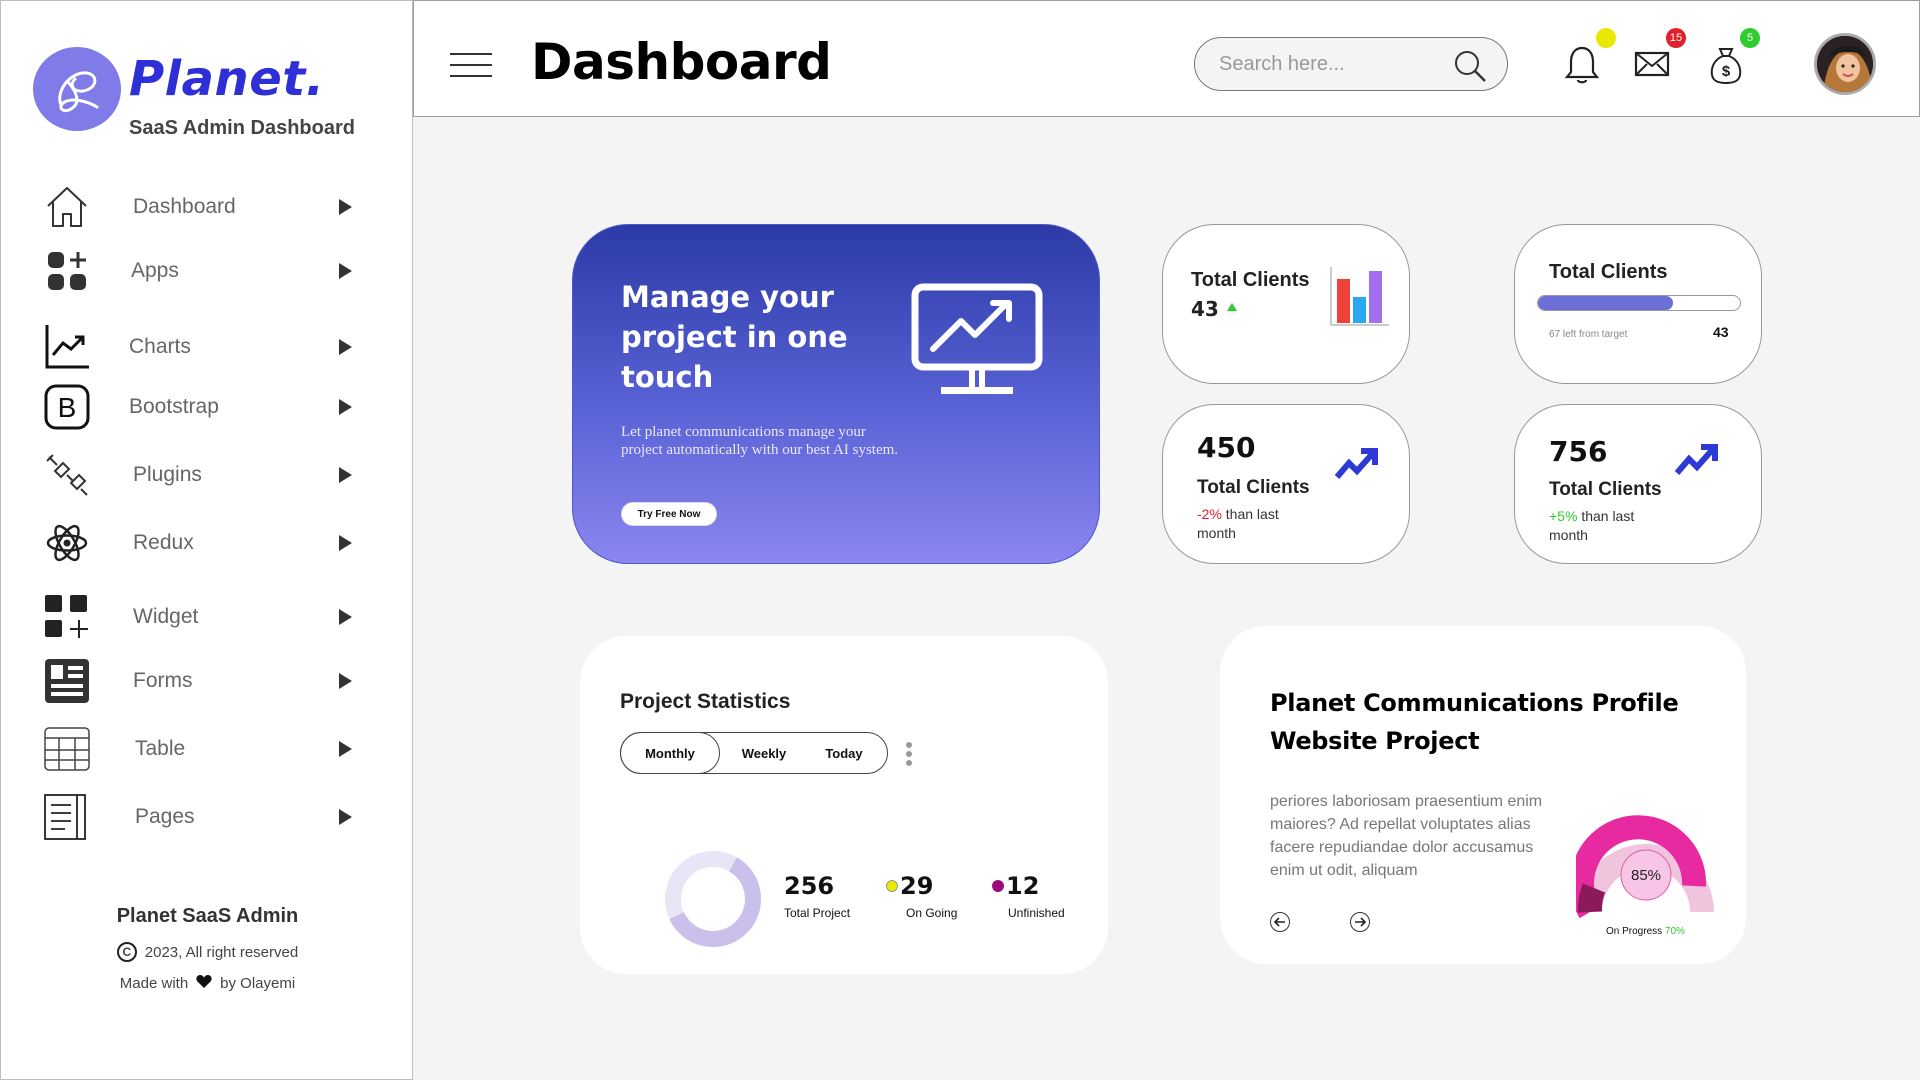 The height and width of the screenshot is (1080, 1920). What do you see at coordinates (204, 983) in the screenshot?
I see `heart-icon` at bounding box center [204, 983].